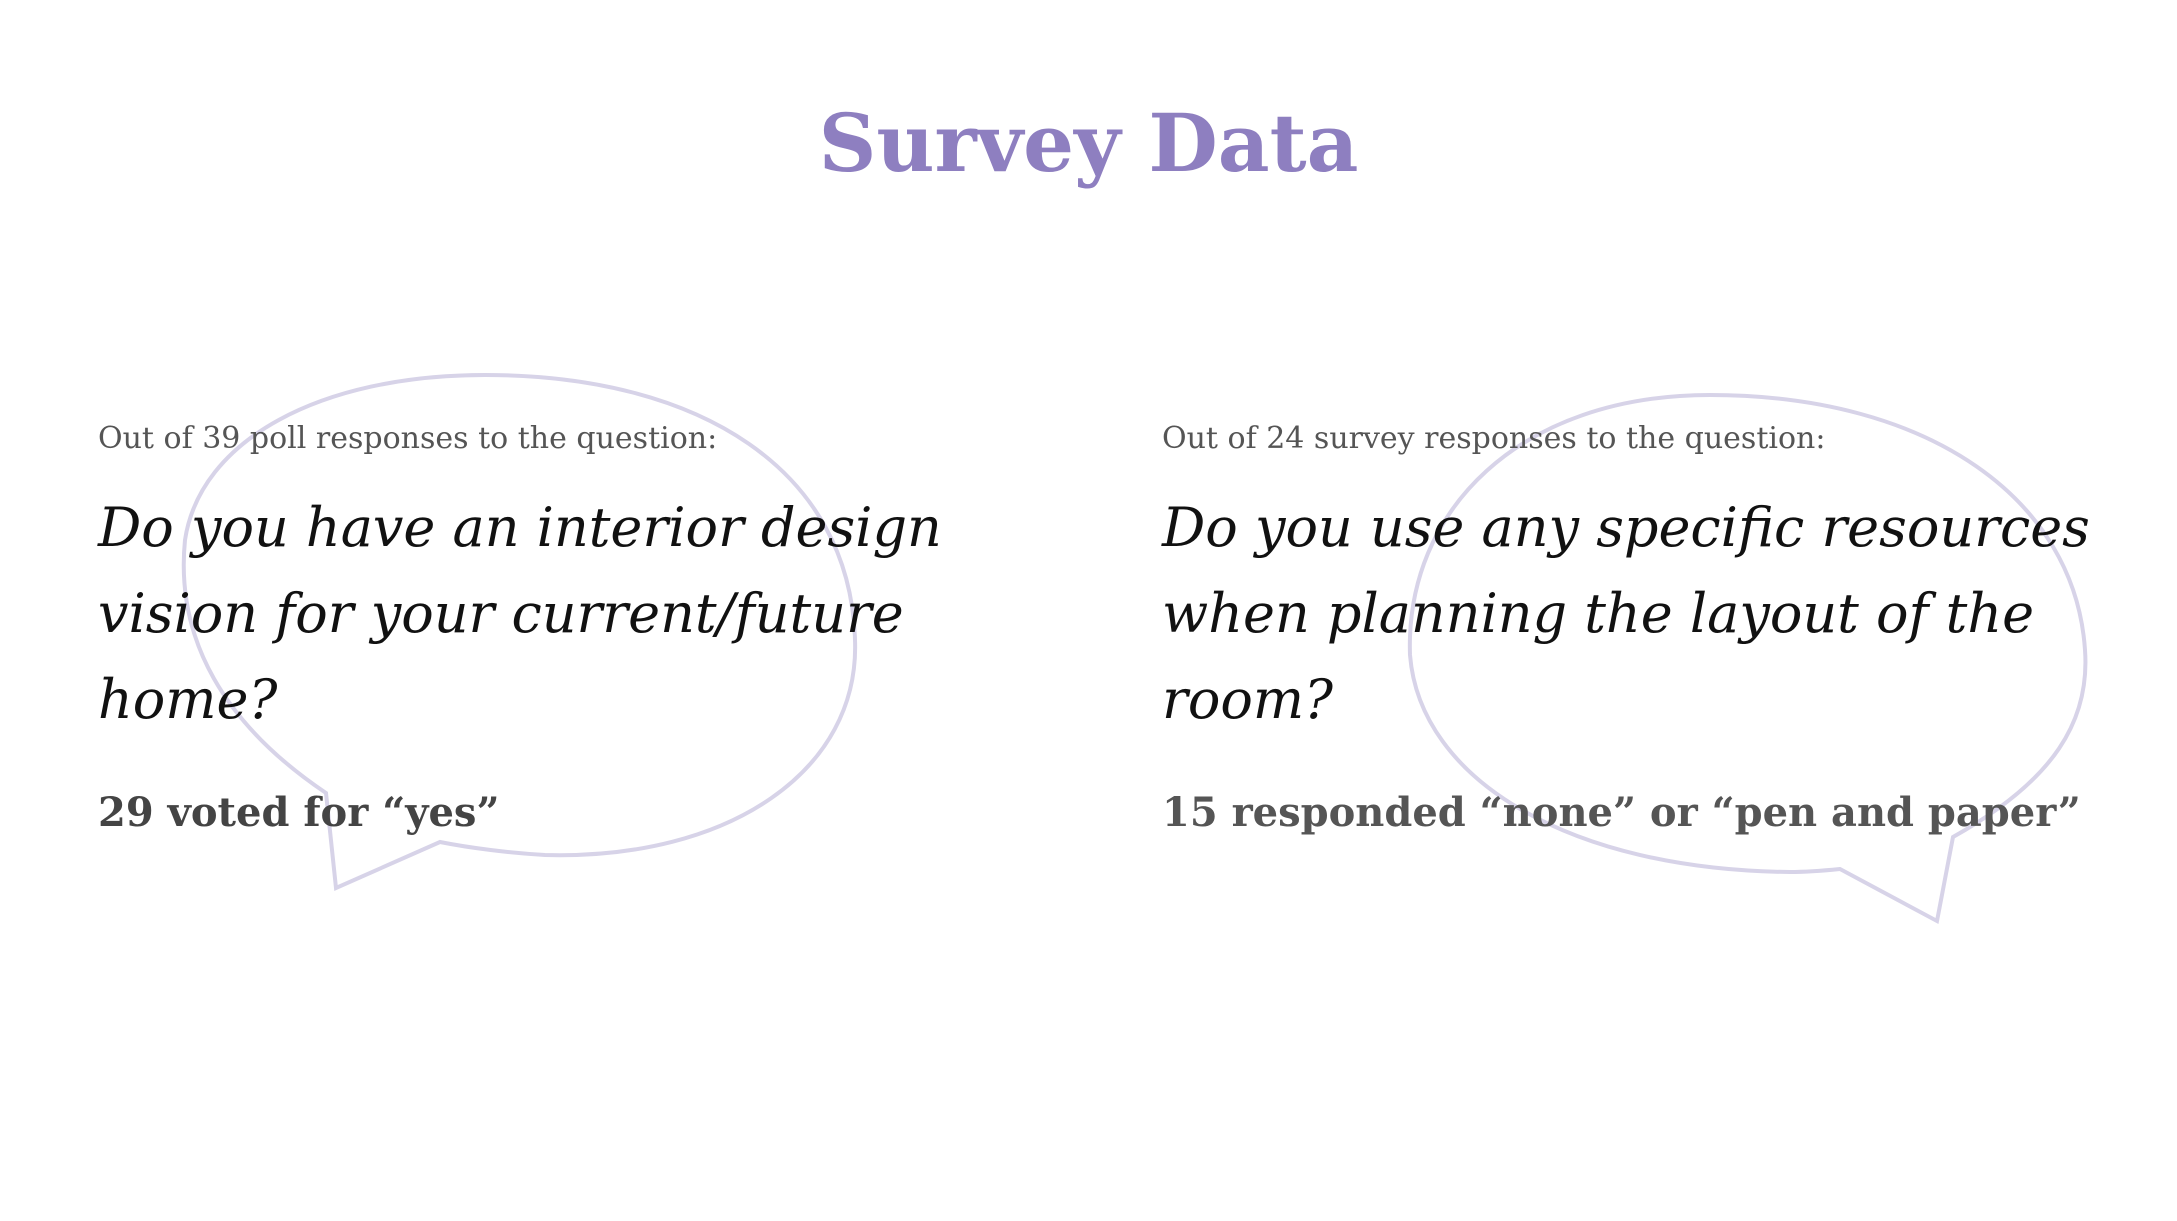 This screenshot has width=2177, height=1221. What do you see at coordinates (1088, 143) in the screenshot?
I see `page-title: Survey Data` at bounding box center [1088, 143].